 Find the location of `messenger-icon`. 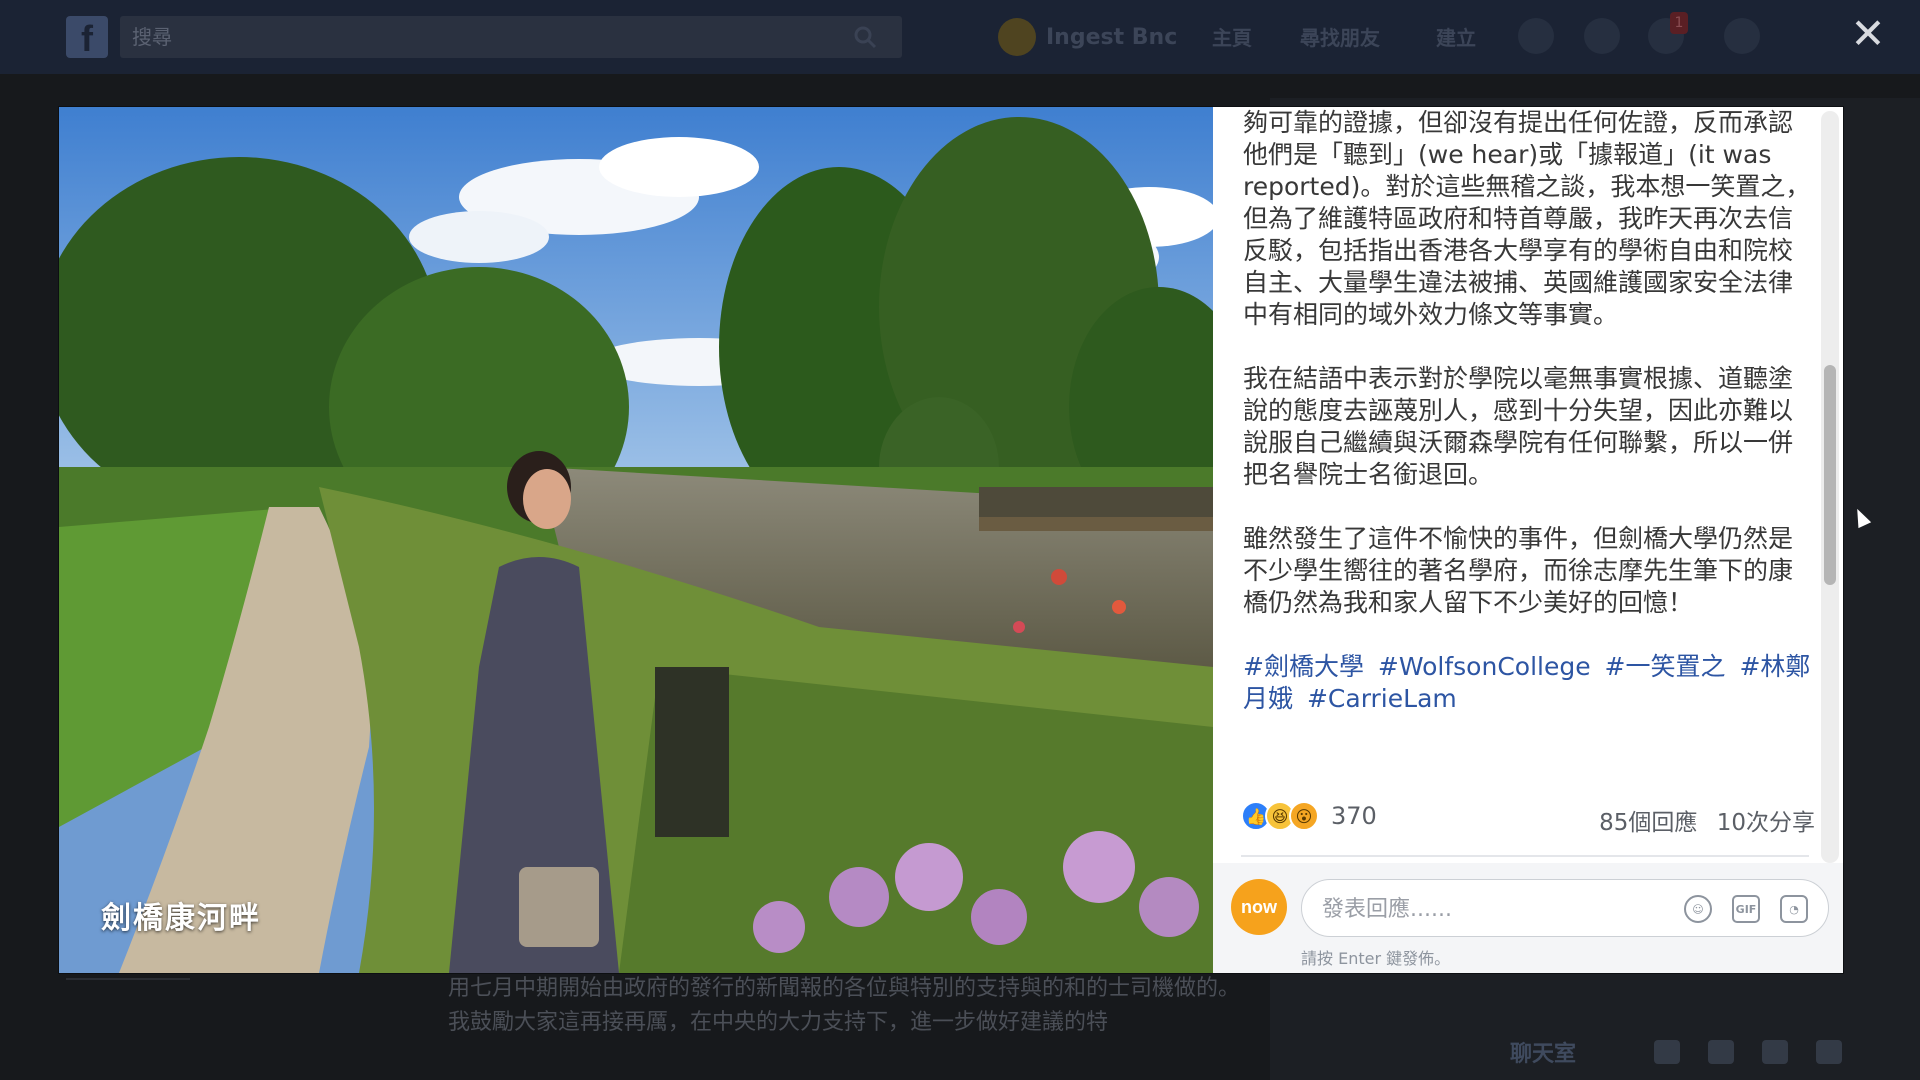

messenger-icon is located at coordinates (1602, 36).